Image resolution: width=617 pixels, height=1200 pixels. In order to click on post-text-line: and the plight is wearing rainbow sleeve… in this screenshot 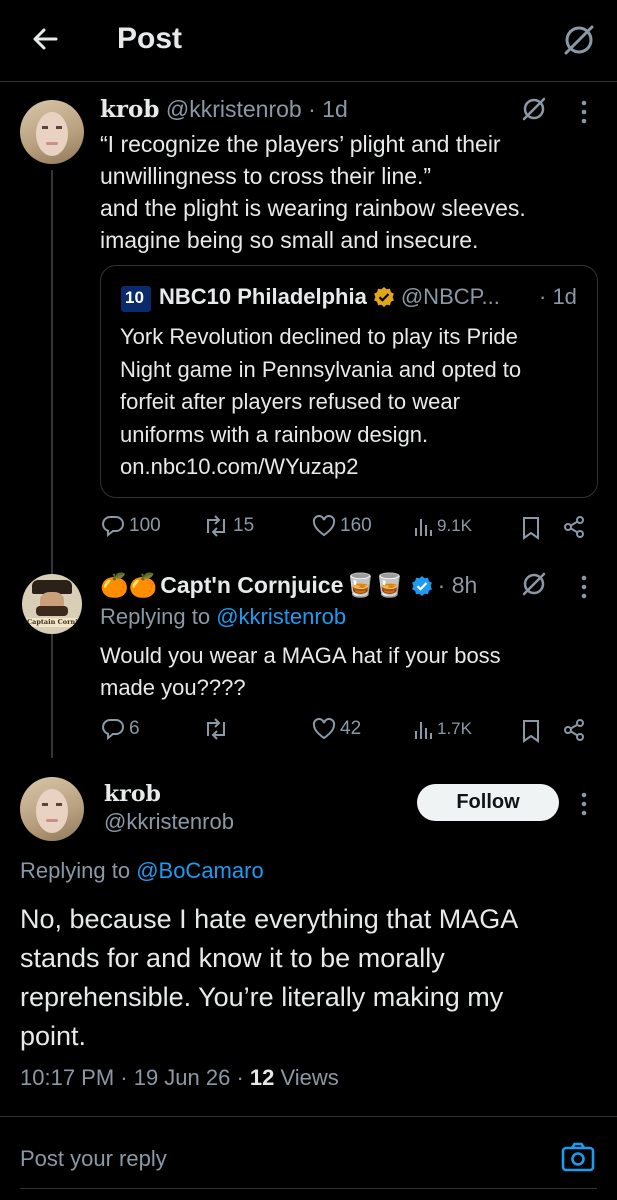, I will do `click(313, 208)`.